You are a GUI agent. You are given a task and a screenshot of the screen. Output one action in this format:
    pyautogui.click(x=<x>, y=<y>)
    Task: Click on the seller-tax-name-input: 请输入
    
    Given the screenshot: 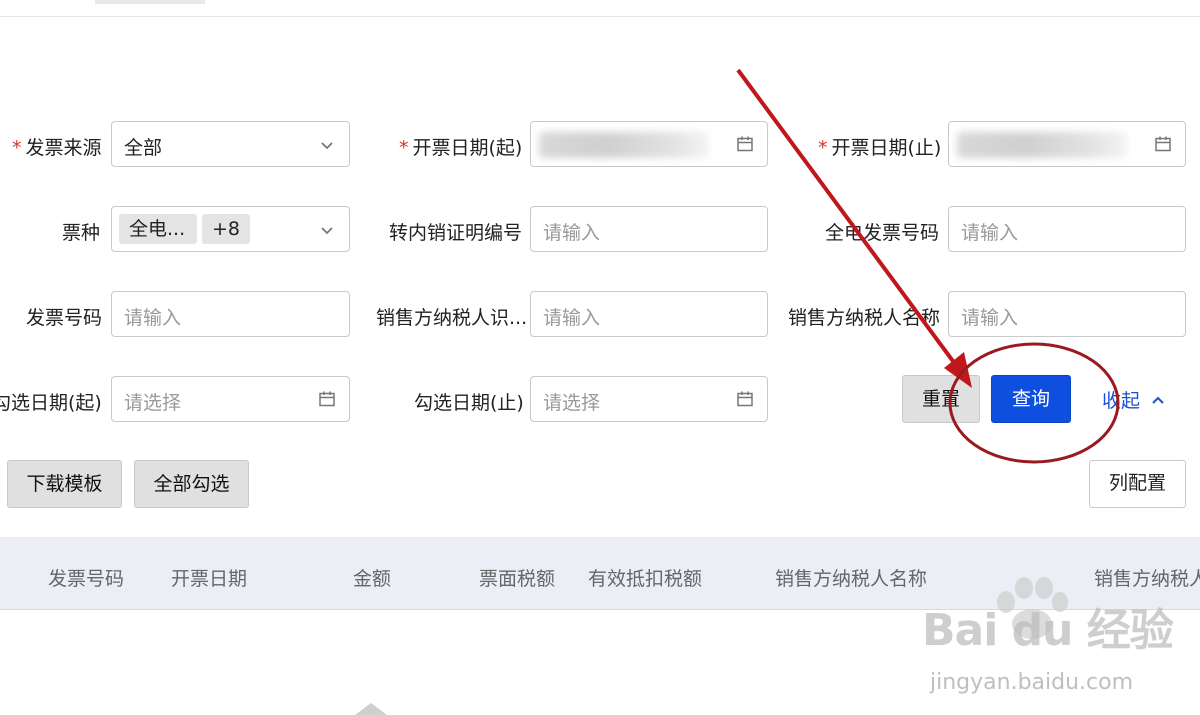 What is the action you would take?
    pyautogui.click(x=1067, y=314)
    